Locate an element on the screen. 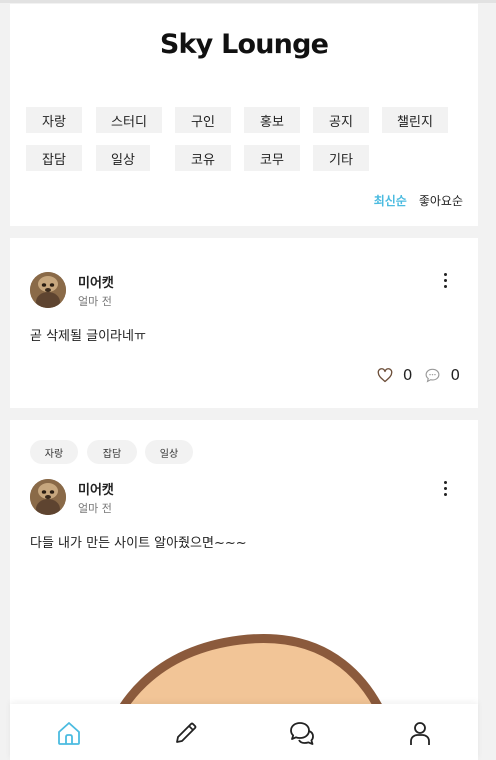 This screenshot has height=760, width=496. category-chip-etc: 기타 is located at coordinates (341, 158).